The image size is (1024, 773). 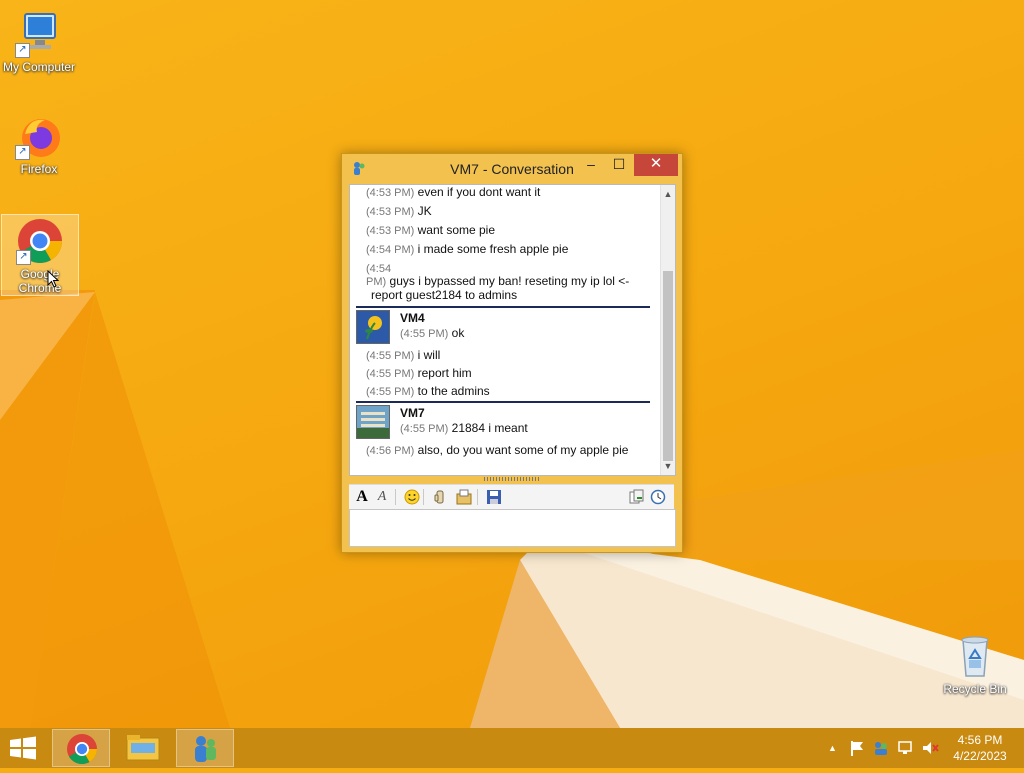 I want to click on save-icon, so click(x=494, y=497).